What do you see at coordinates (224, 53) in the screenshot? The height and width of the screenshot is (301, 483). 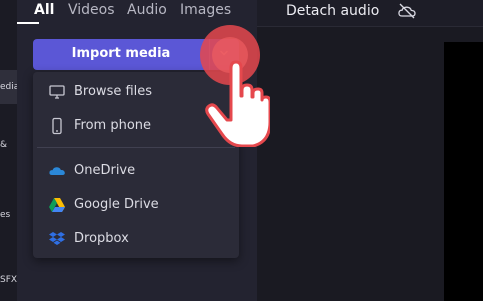 I see `chevron-down-icon` at bounding box center [224, 53].